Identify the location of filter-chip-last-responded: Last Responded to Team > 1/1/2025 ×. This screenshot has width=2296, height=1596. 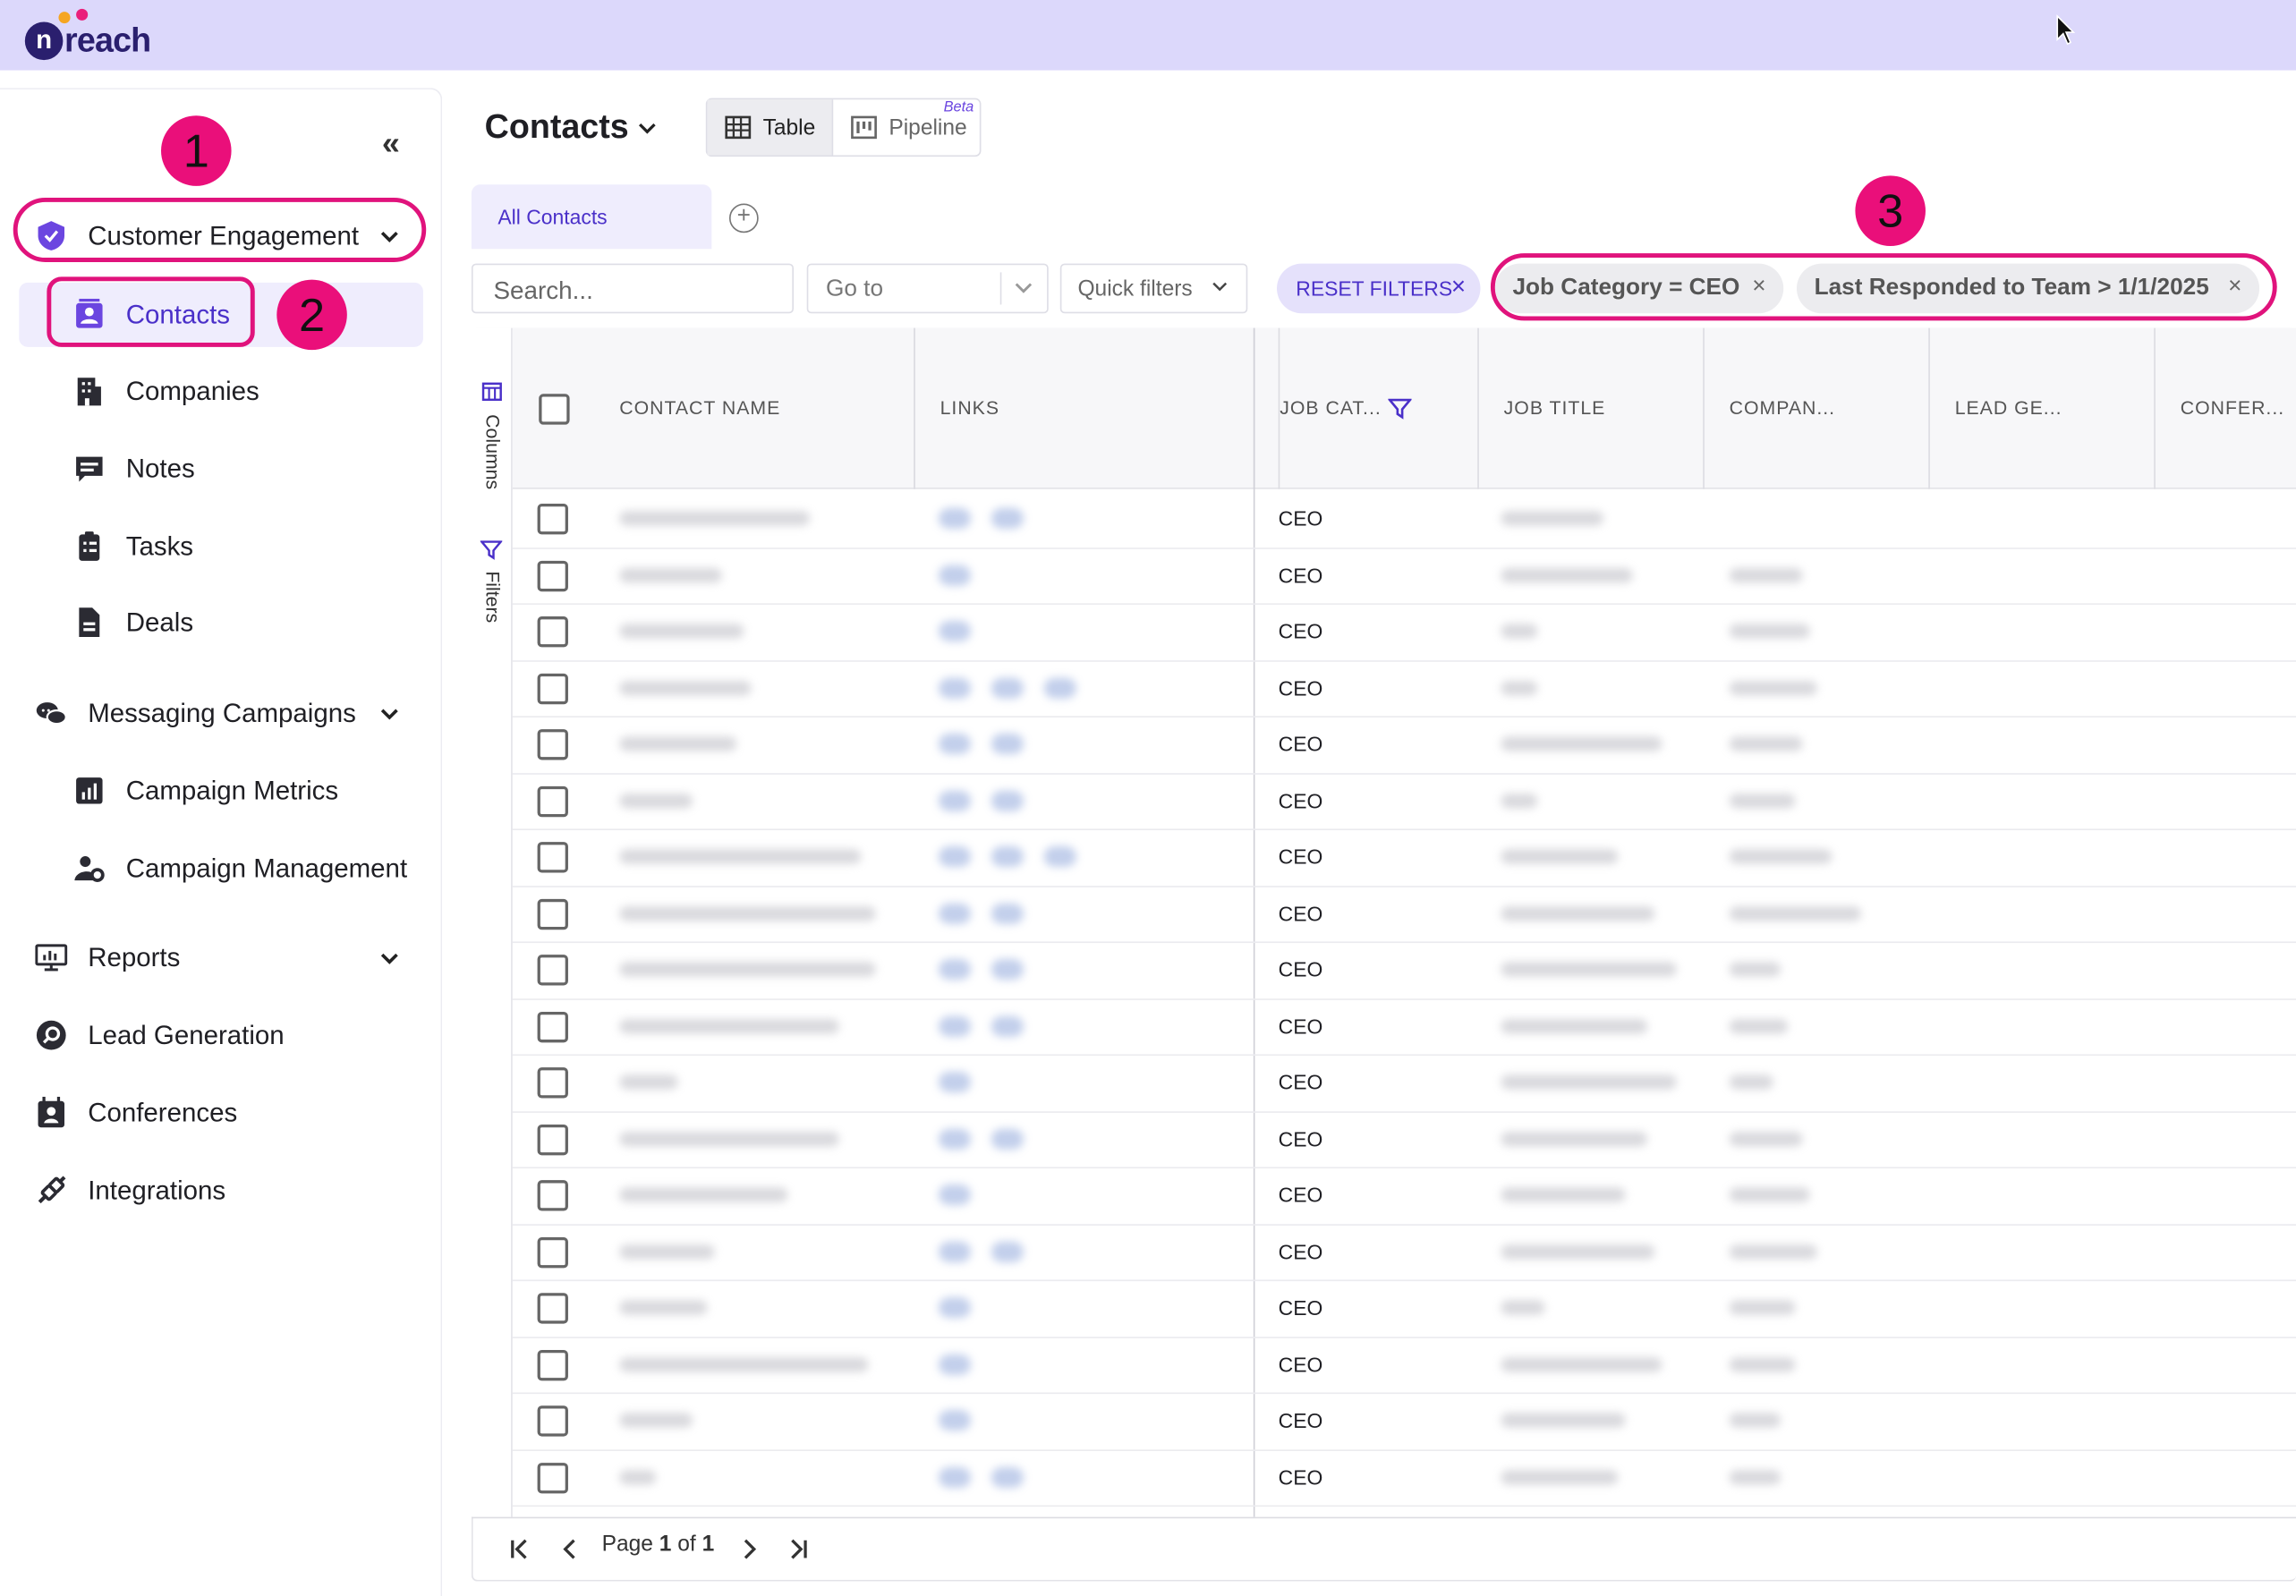
(2028, 288).